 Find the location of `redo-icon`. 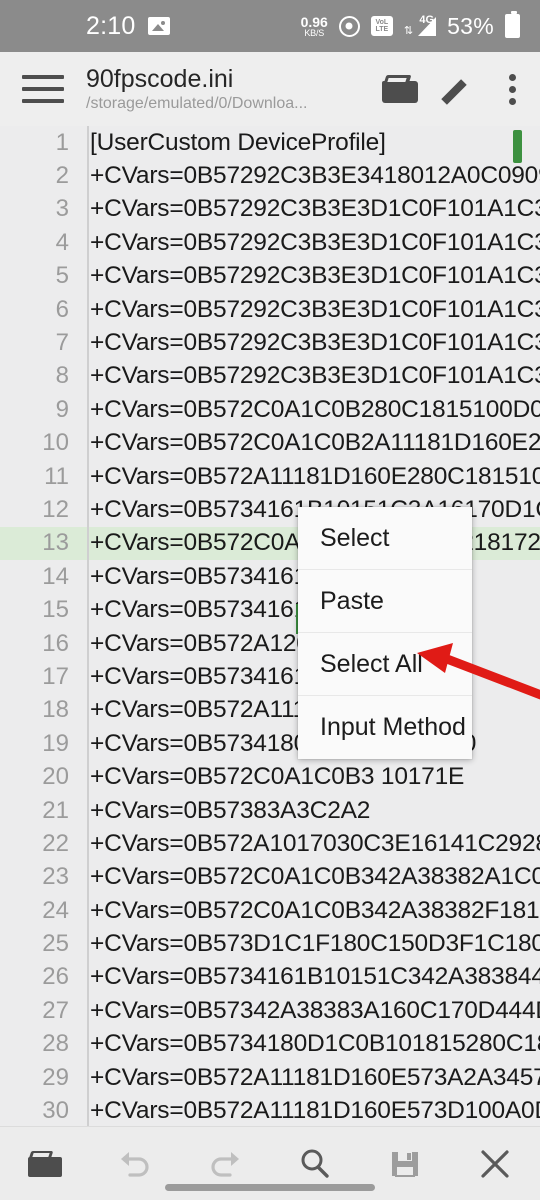

redo-icon is located at coordinates (225, 1164).